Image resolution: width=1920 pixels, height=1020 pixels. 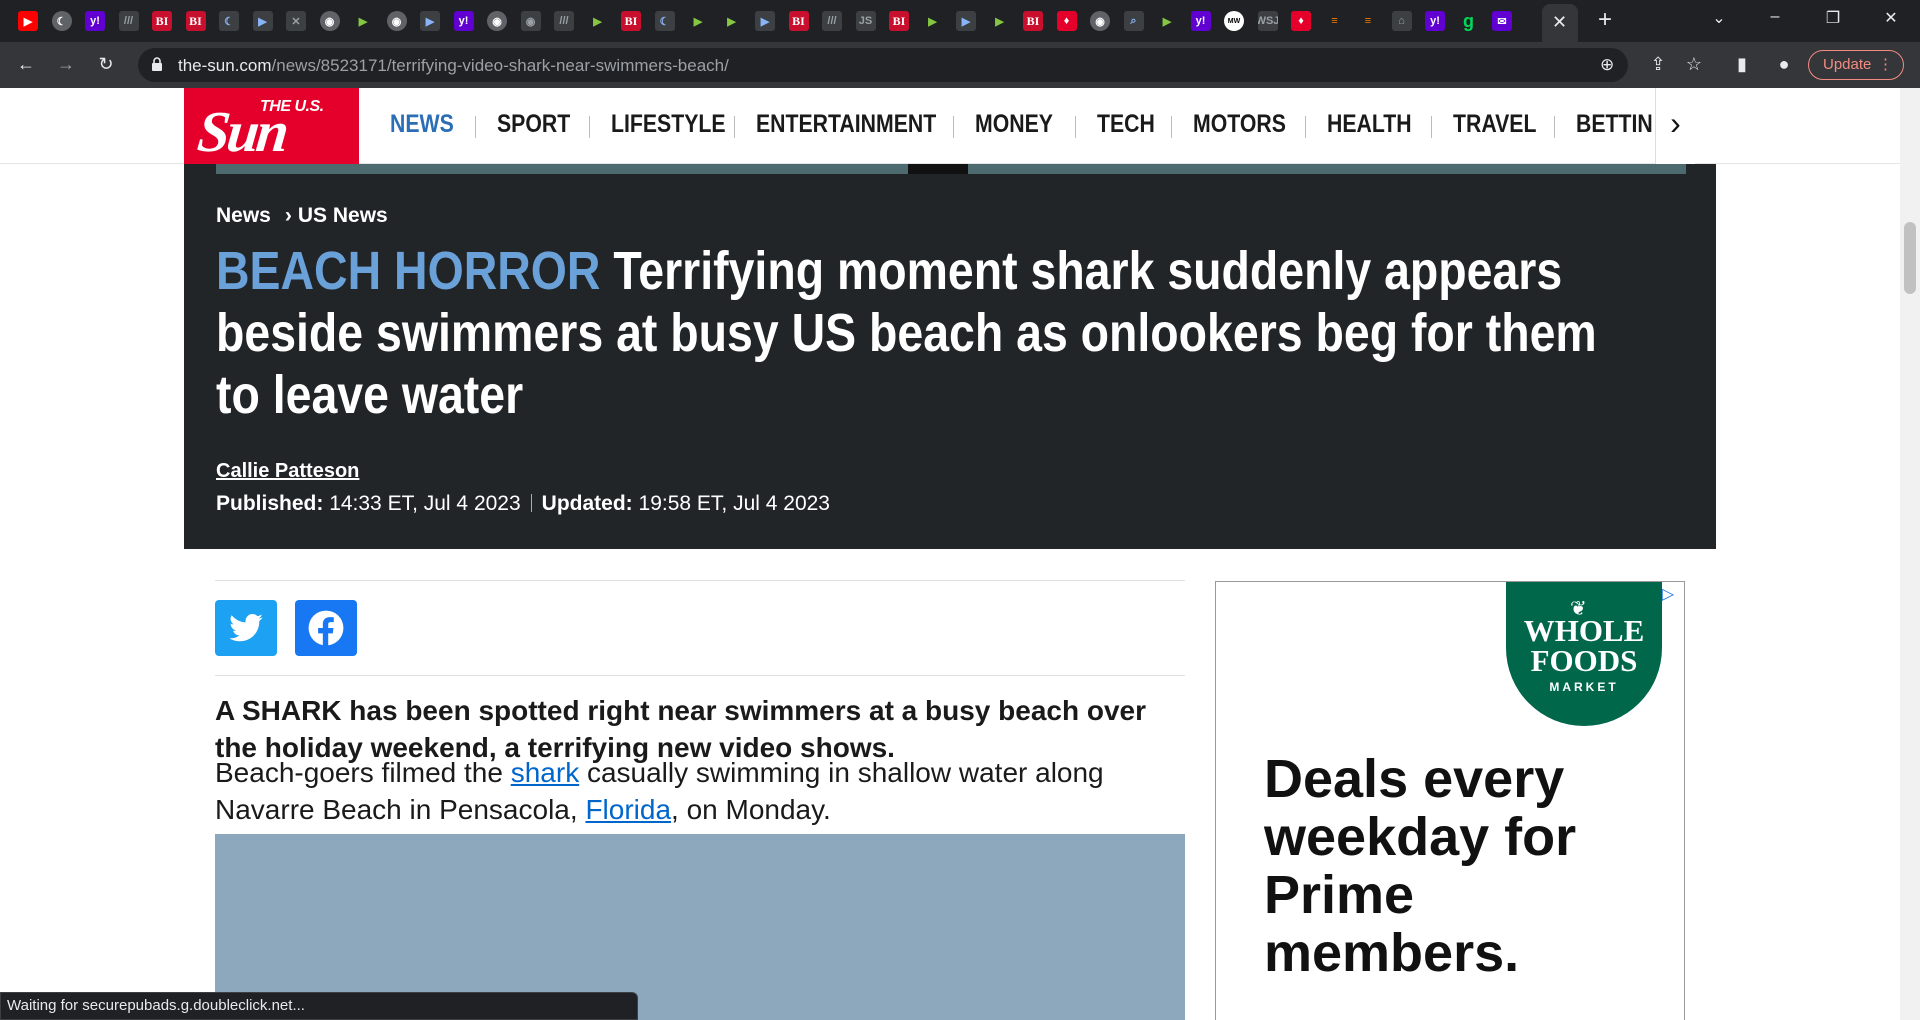 What do you see at coordinates (296, 21) in the screenshot?
I see `sheet-icon: ✕` at bounding box center [296, 21].